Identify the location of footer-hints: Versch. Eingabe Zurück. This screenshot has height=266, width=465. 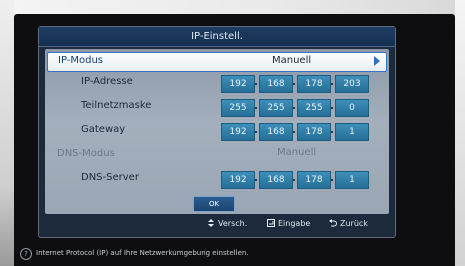
(217, 225).